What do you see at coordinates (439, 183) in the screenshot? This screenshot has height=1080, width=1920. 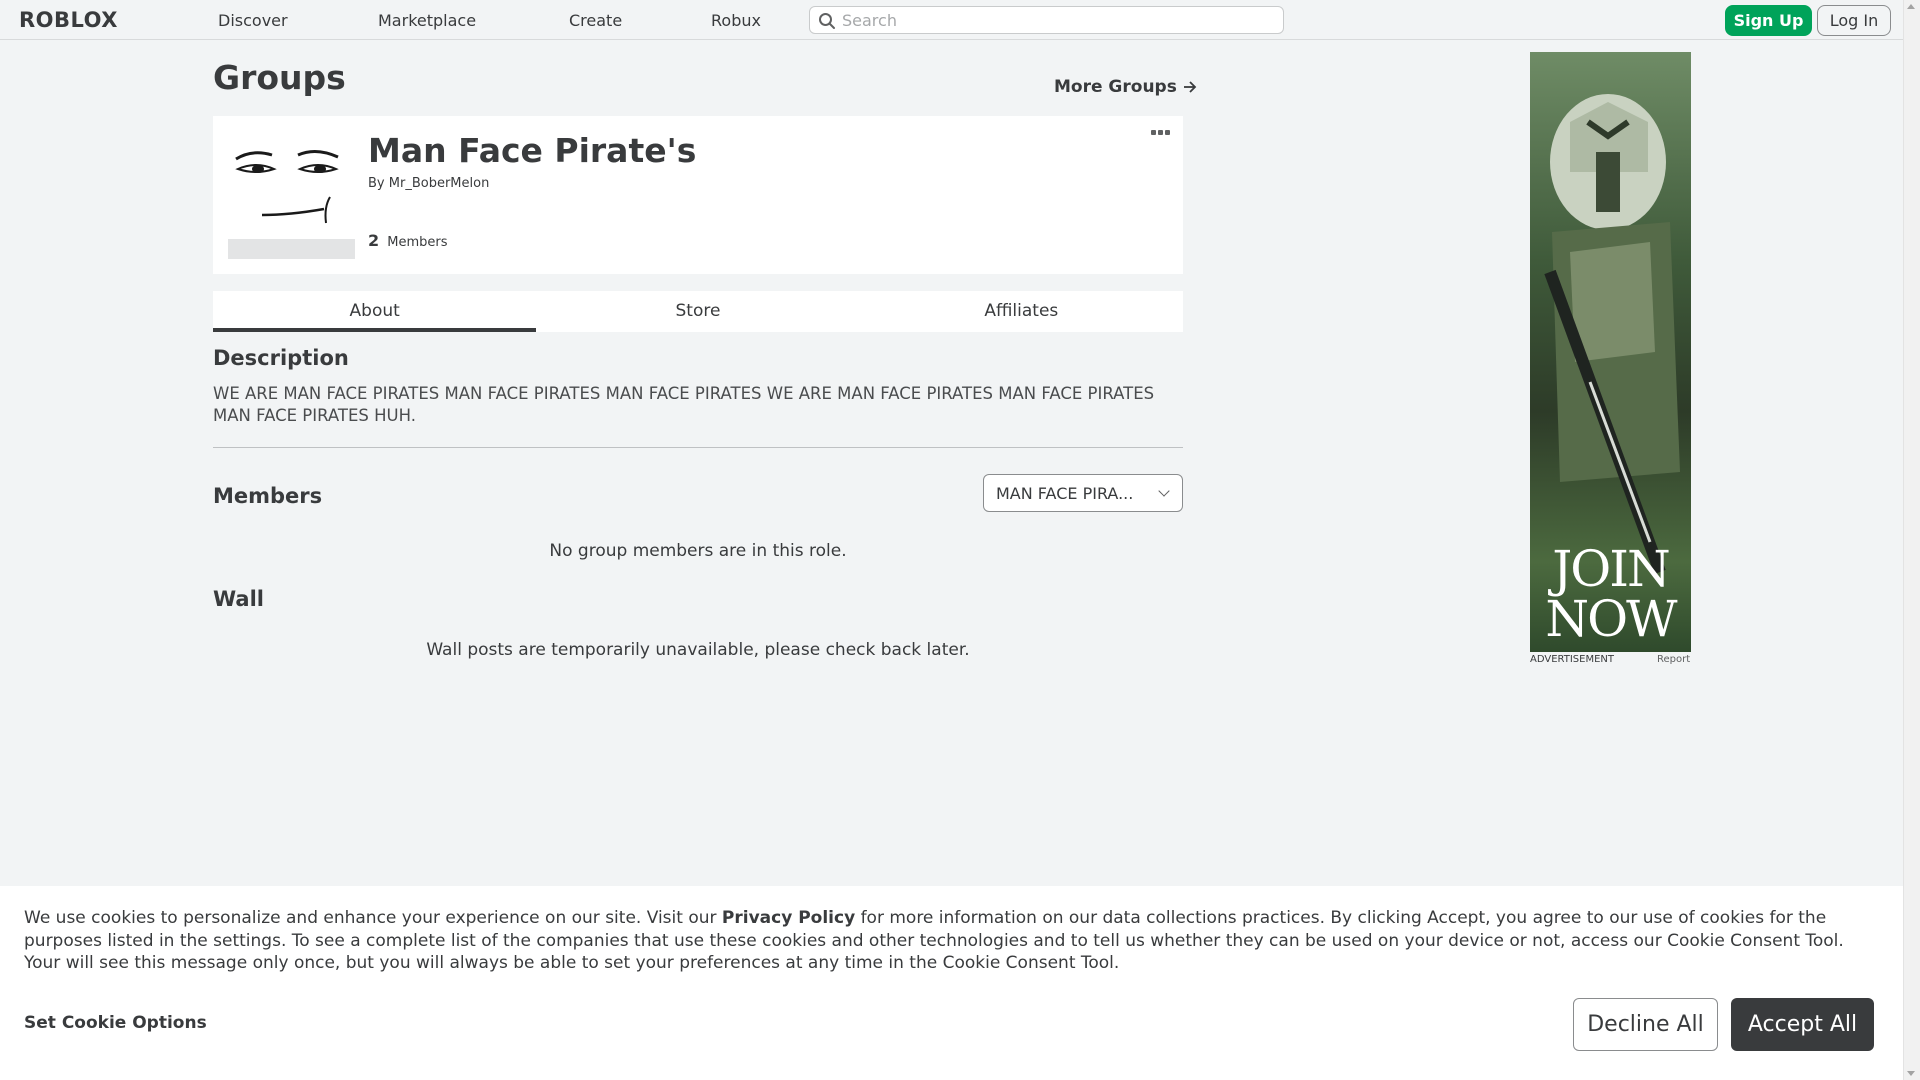 I see `group-owner-link: Mr_BoberMelon` at bounding box center [439, 183].